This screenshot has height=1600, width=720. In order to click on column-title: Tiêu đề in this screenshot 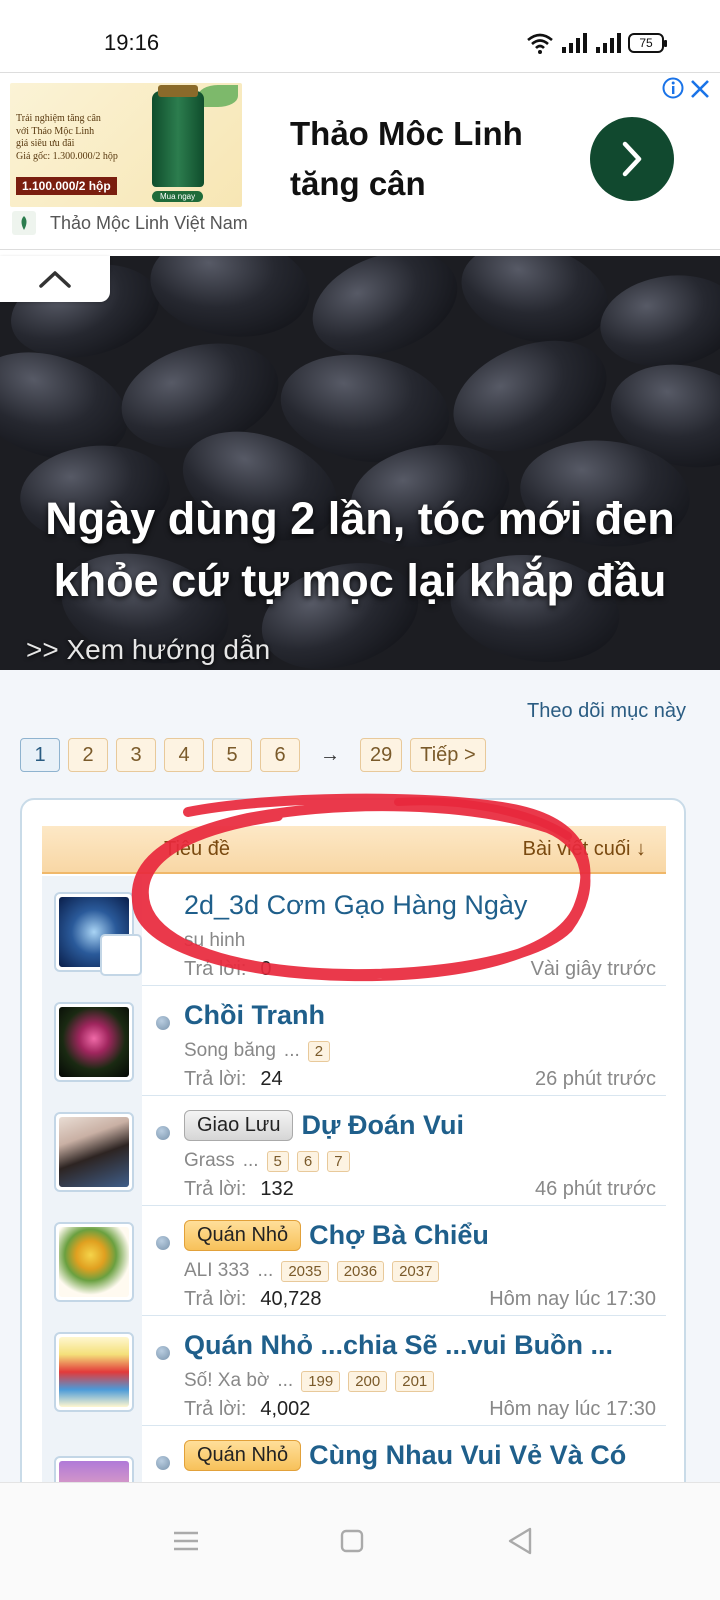, I will do `click(197, 849)`.